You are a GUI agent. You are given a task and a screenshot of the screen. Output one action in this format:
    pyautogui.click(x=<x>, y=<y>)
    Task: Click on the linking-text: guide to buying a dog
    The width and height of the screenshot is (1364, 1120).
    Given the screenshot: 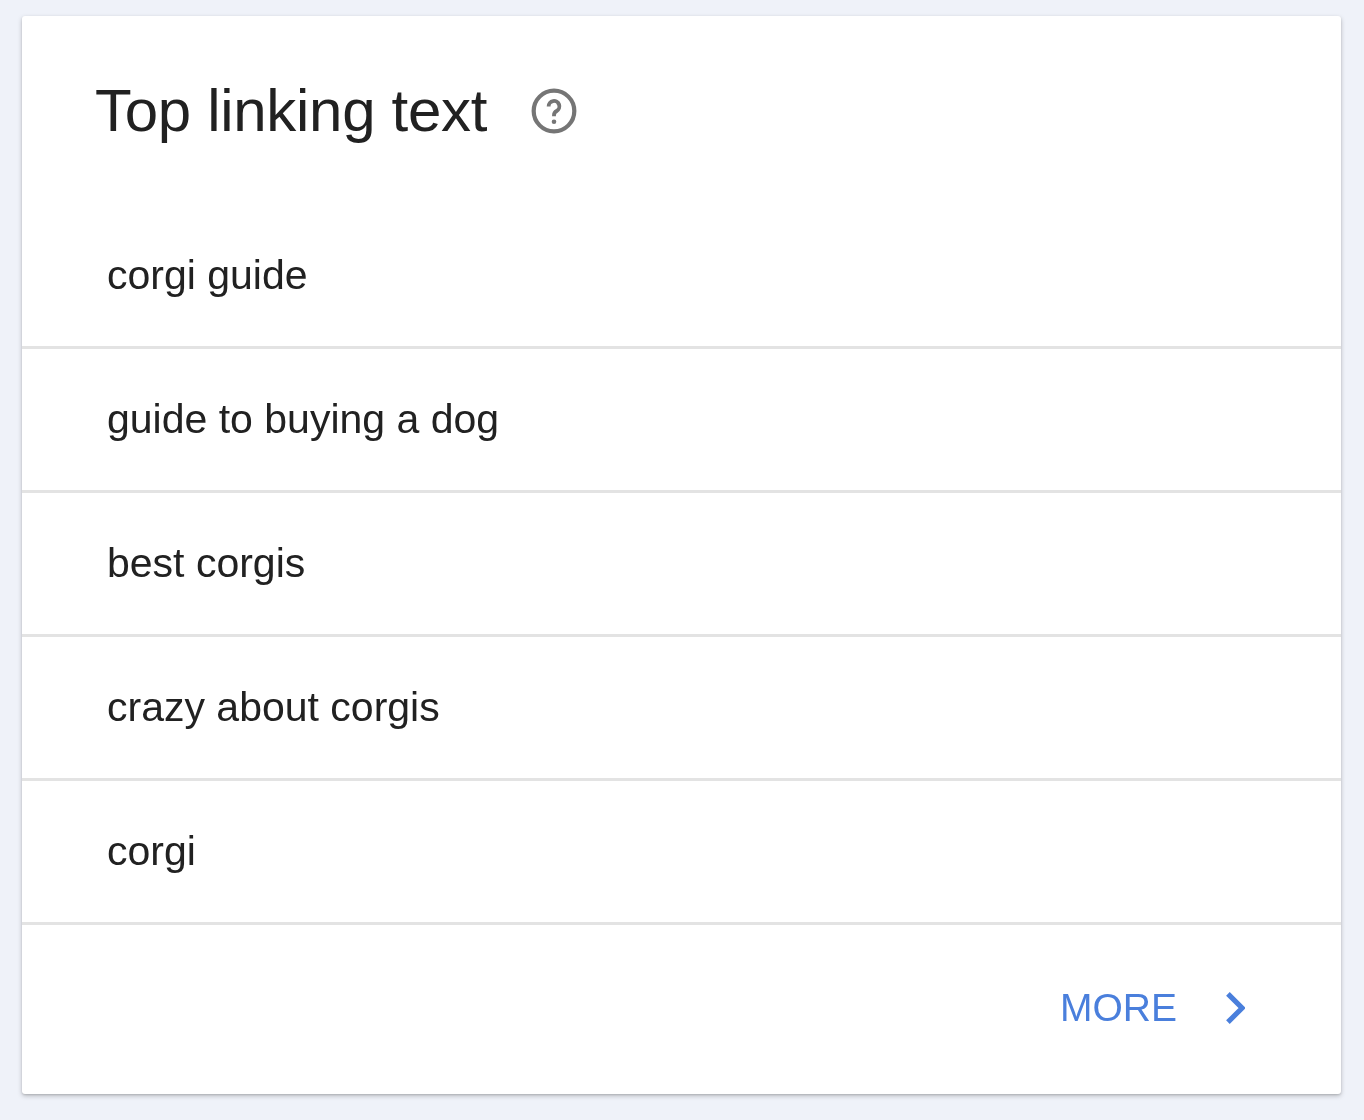 What is the action you would take?
    pyautogui.click(x=303, y=419)
    